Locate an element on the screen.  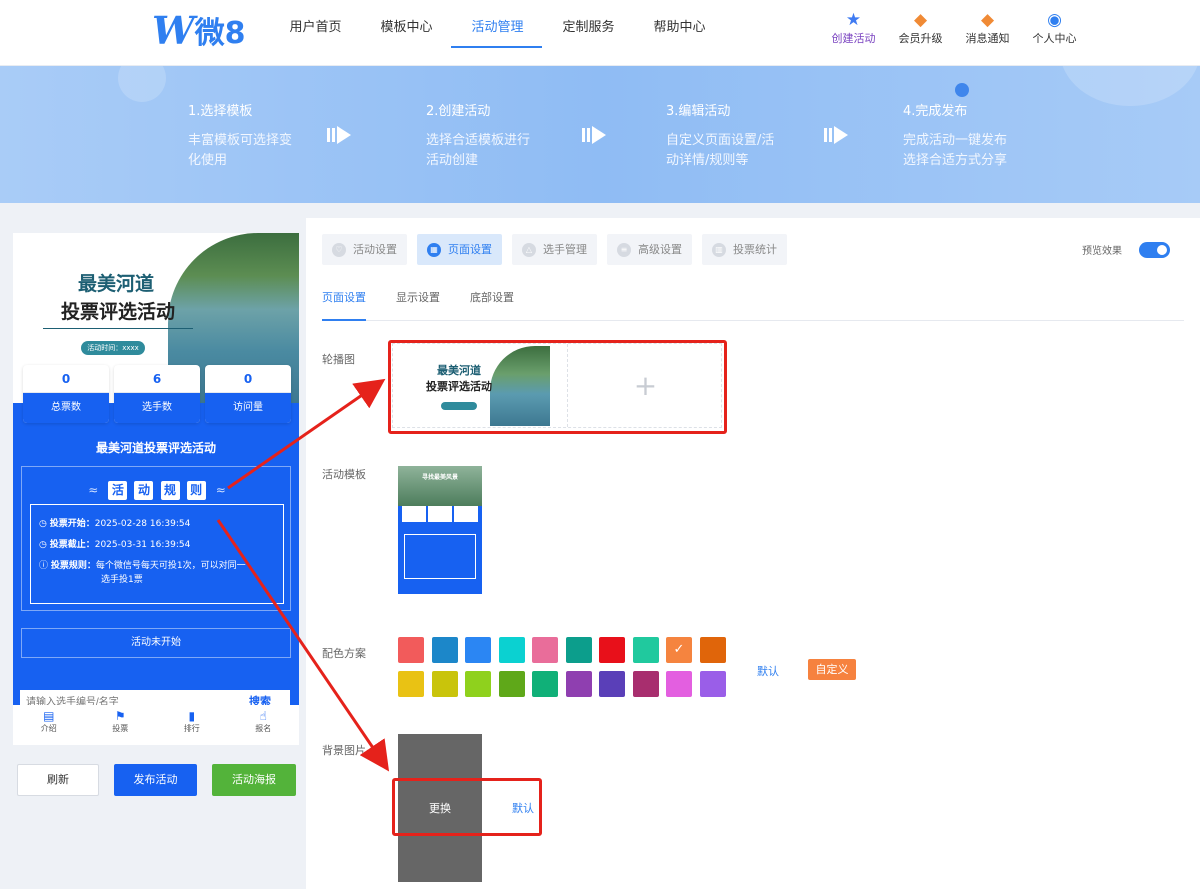
info-icon: ⓘ is located at coordinates (45, 566).